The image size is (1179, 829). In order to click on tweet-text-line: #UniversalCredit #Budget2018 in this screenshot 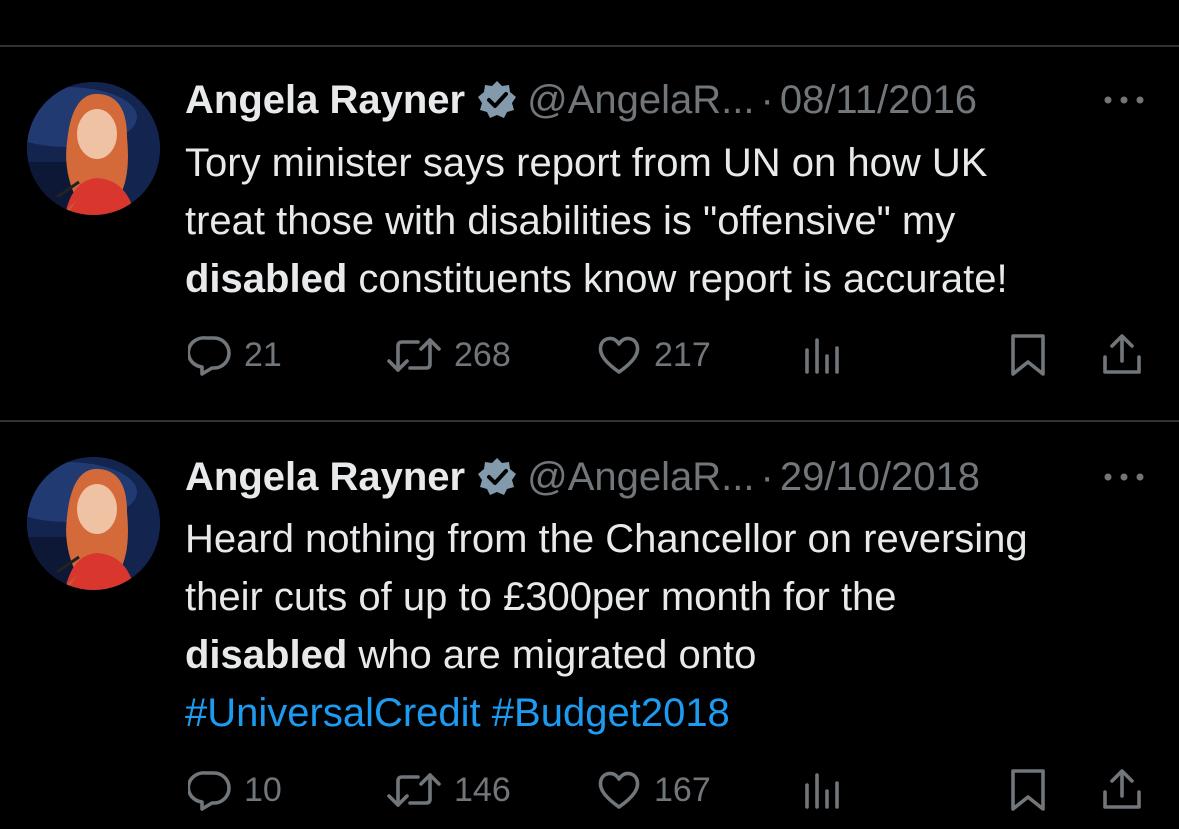, I will do `click(672, 713)`.